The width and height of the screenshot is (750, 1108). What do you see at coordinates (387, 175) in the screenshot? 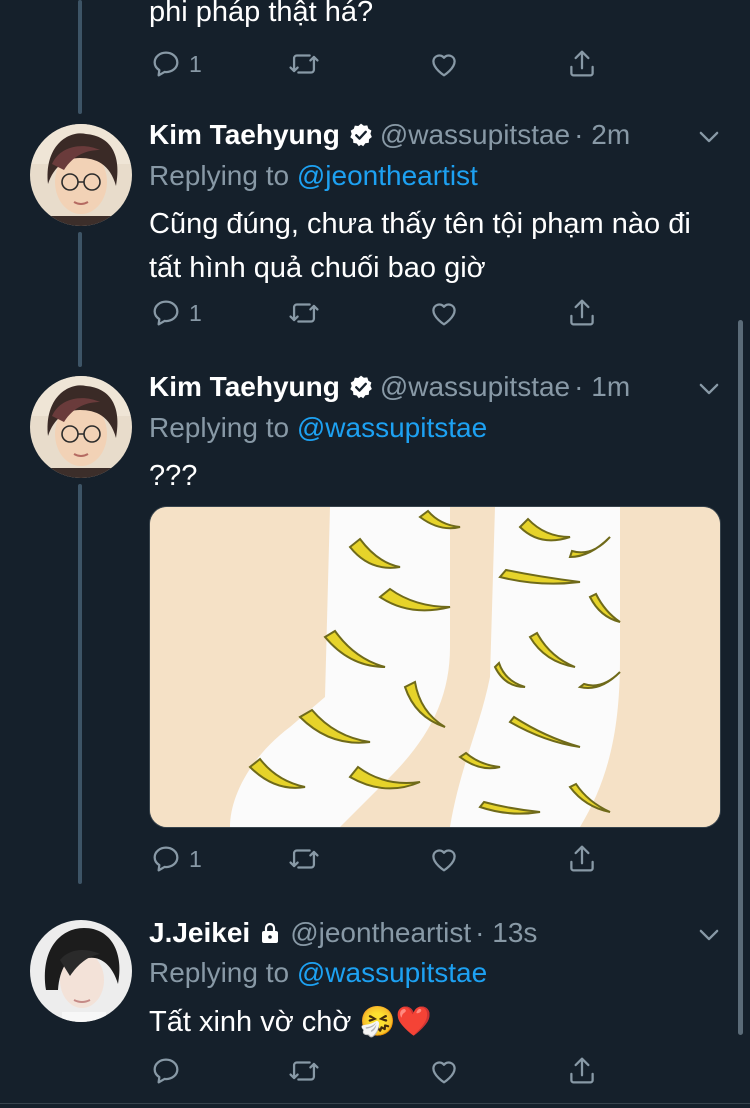
I see `reply-mention-link: @jeontheartist` at bounding box center [387, 175].